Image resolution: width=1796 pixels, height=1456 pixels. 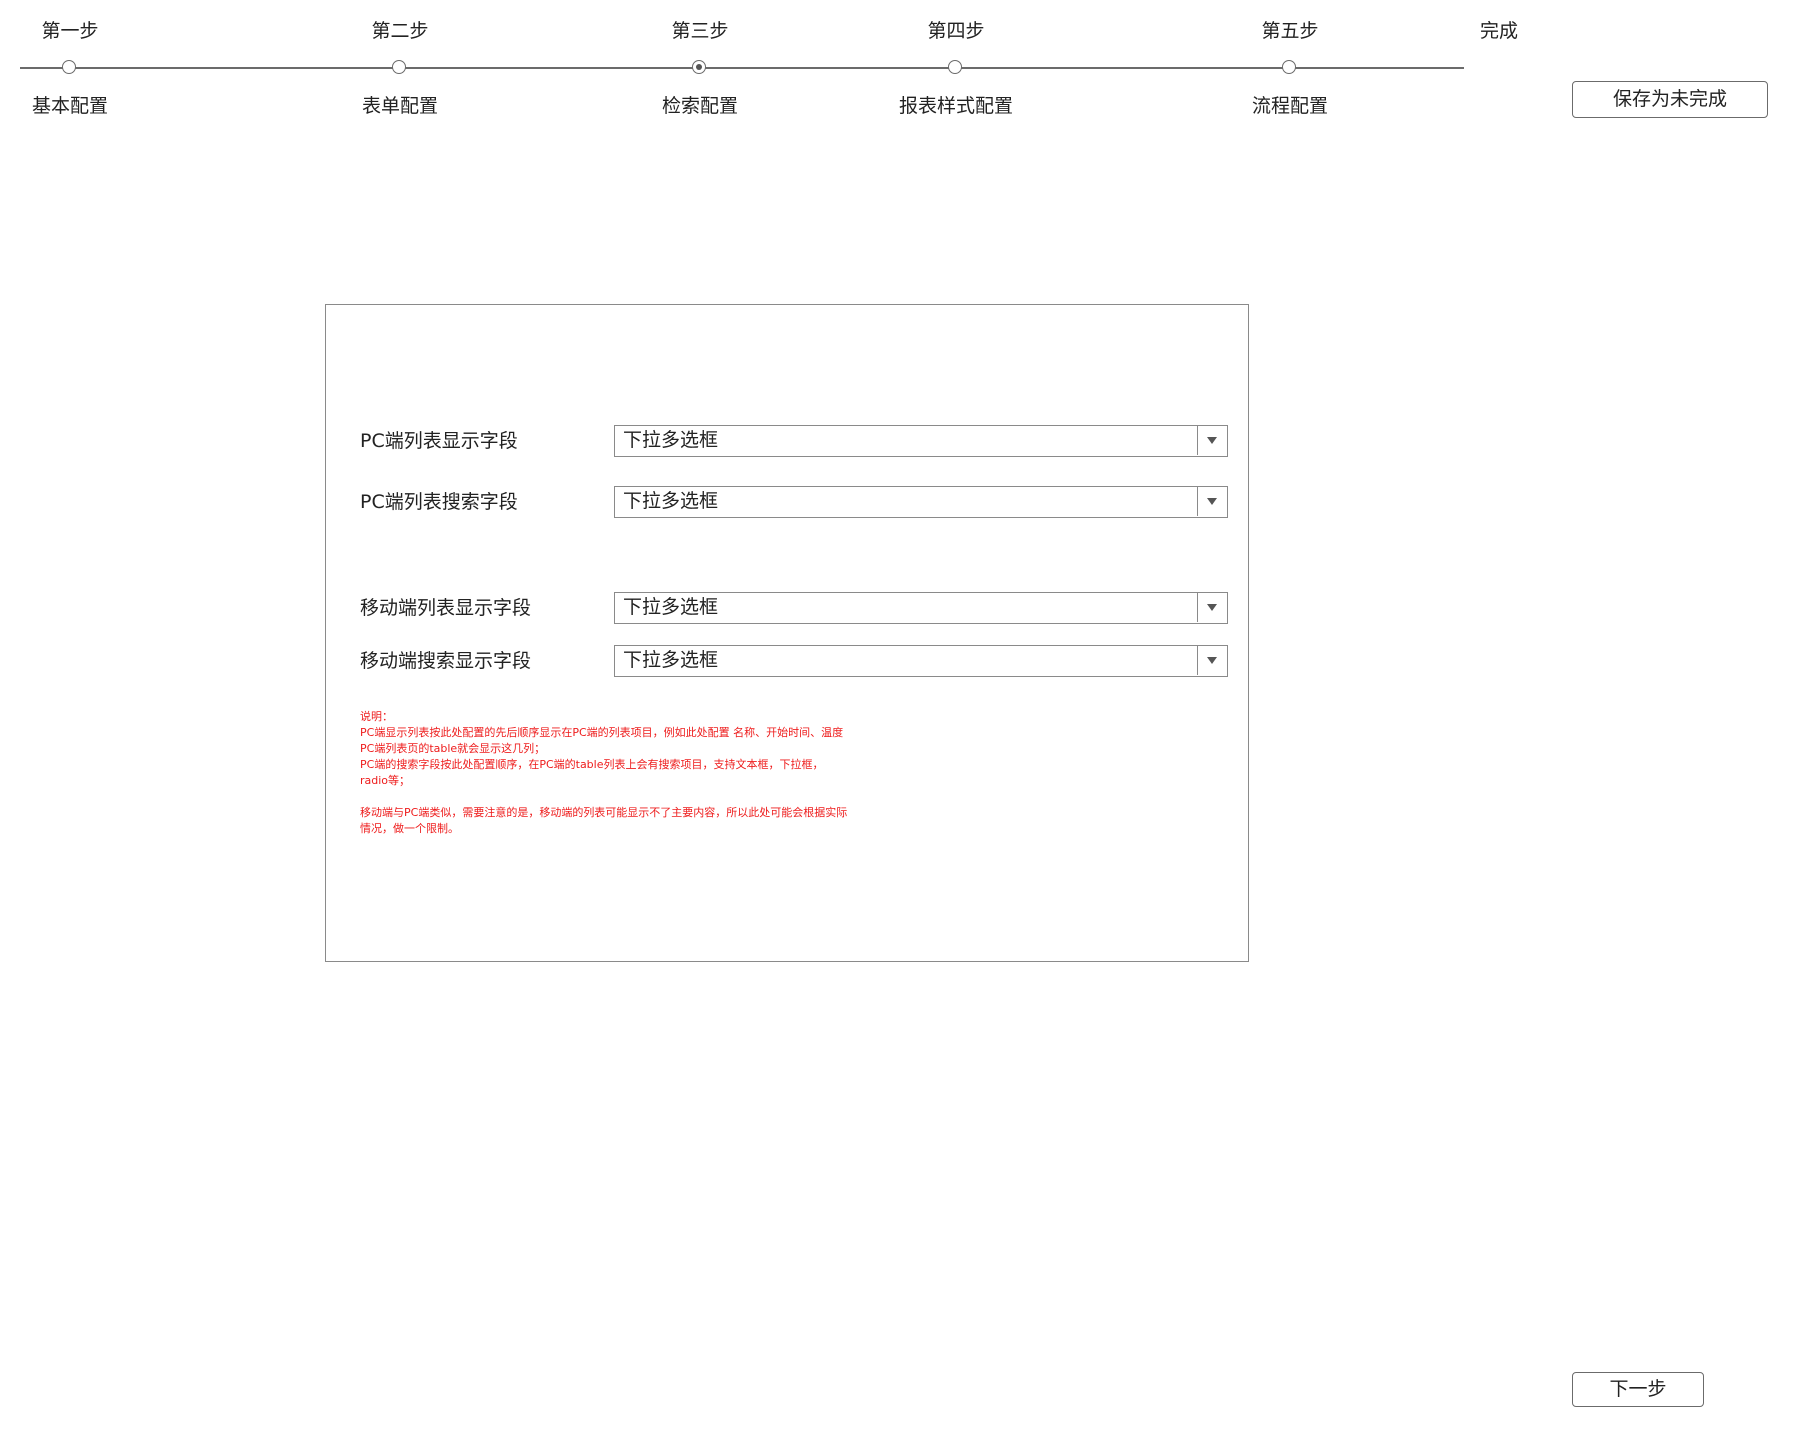 What do you see at coordinates (1638, 1389) in the screenshot?
I see `next-step-button: 下一步` at bounding box center [1638, 1389].